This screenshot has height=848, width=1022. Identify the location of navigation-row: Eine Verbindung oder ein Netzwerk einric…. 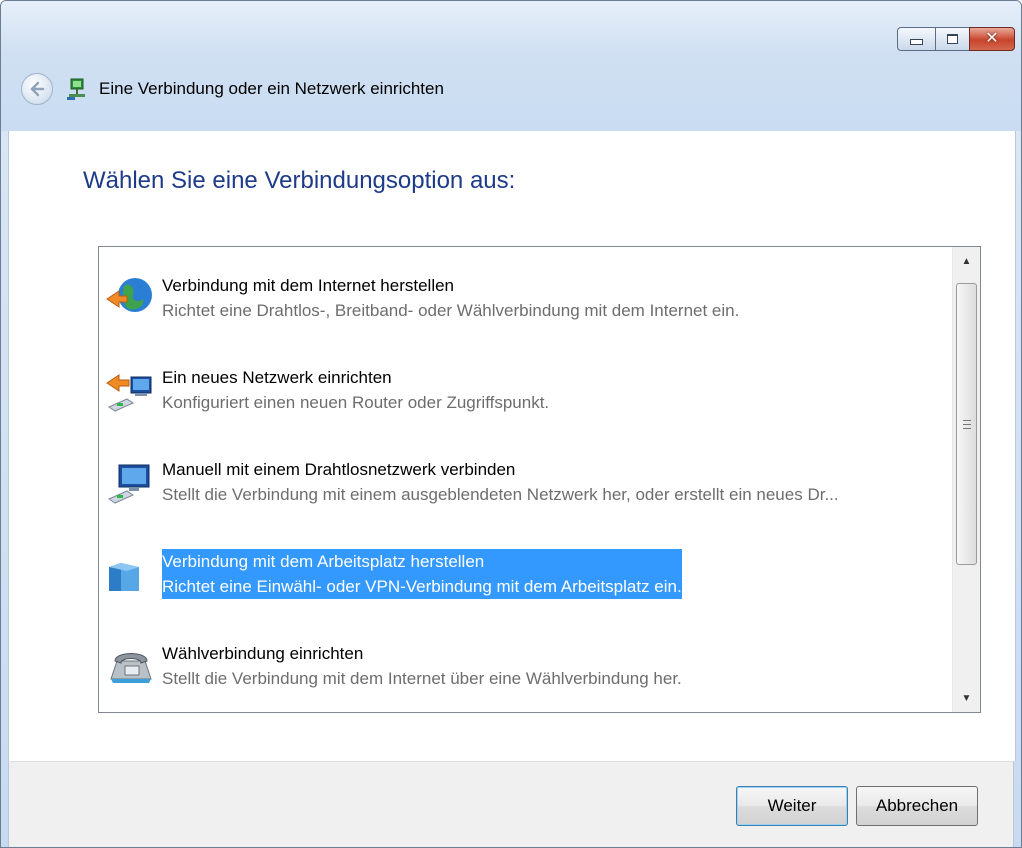
(232, 89).